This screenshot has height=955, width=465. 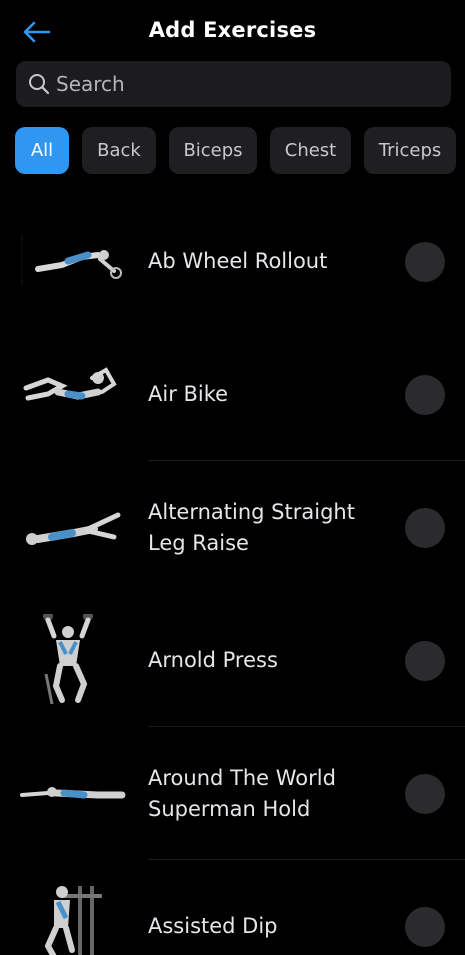 I want to click on exercise-name: Ab Wheel Rollout, so click(x=238, y=261).